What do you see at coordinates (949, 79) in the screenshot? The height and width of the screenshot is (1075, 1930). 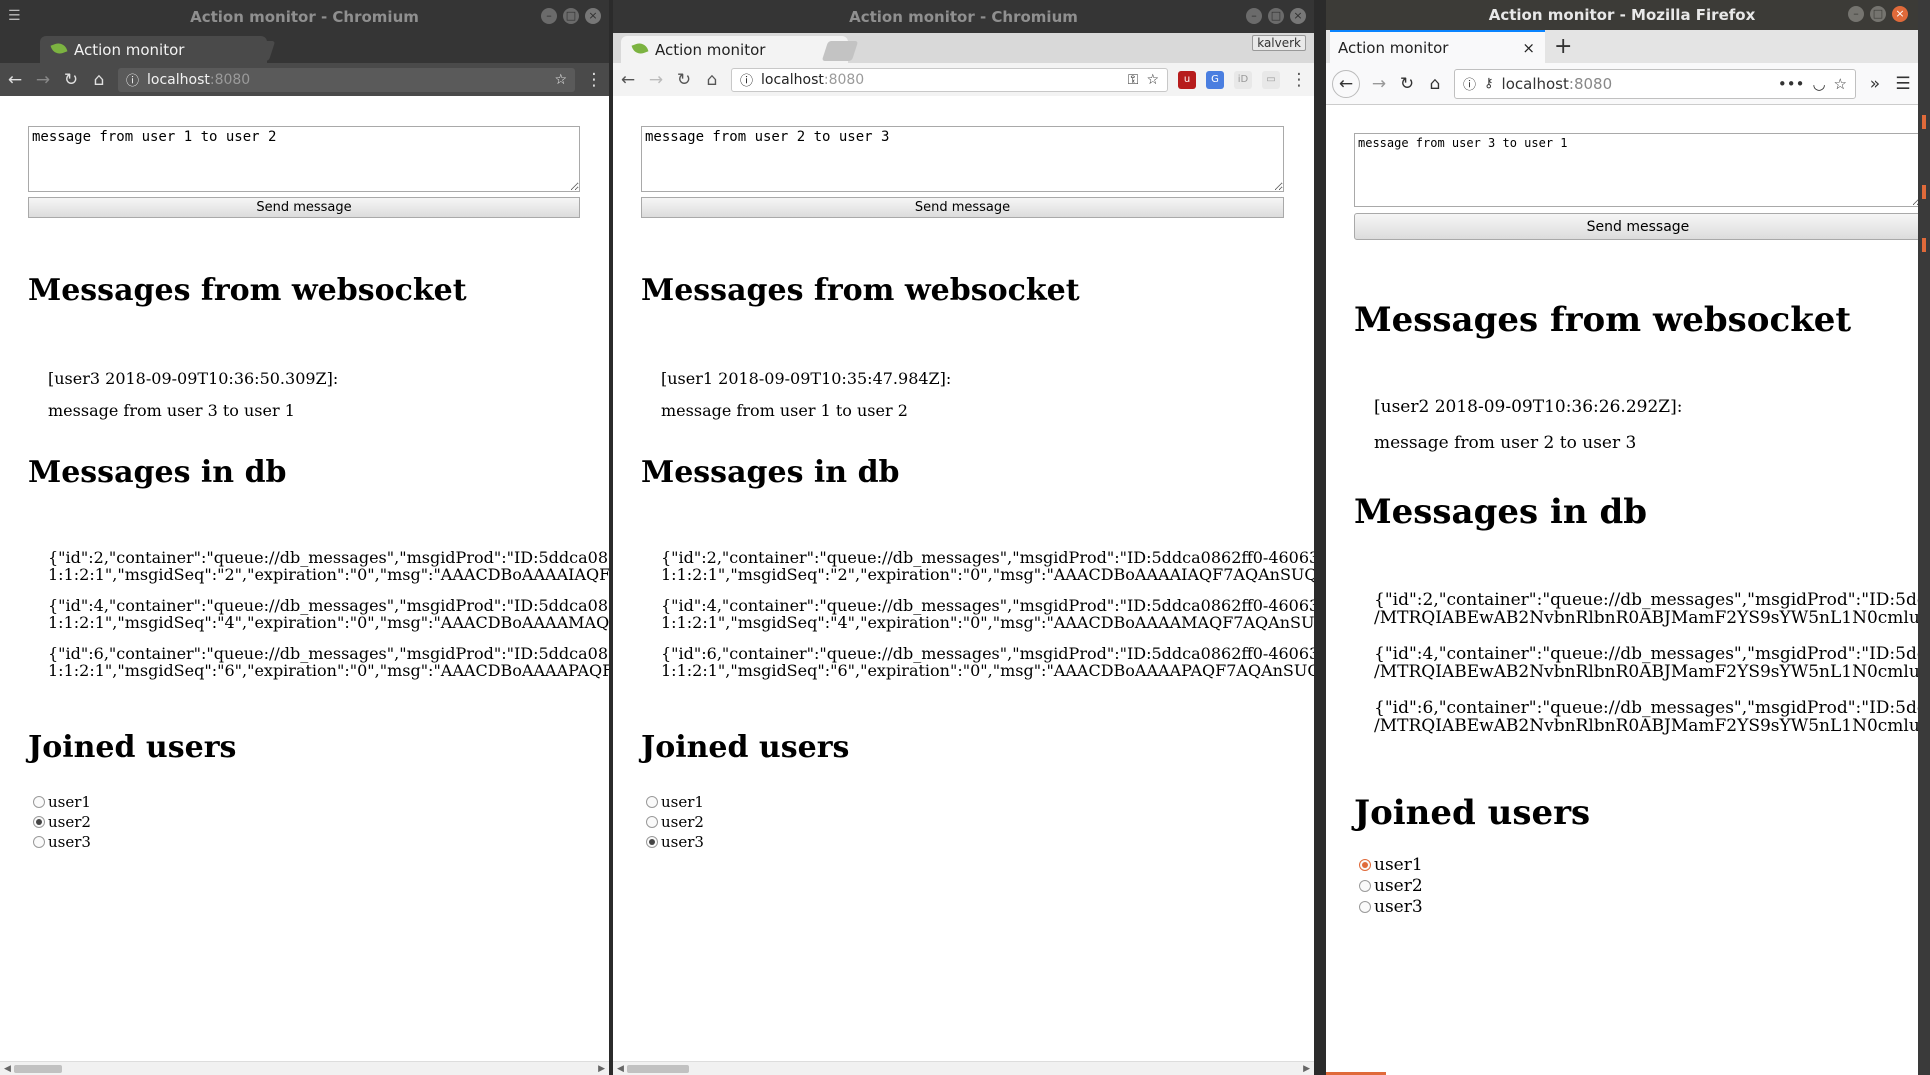 I see `address-bar: ⓘ localhost:8080 ⚿ ☆` at bounding box center [949, 79].